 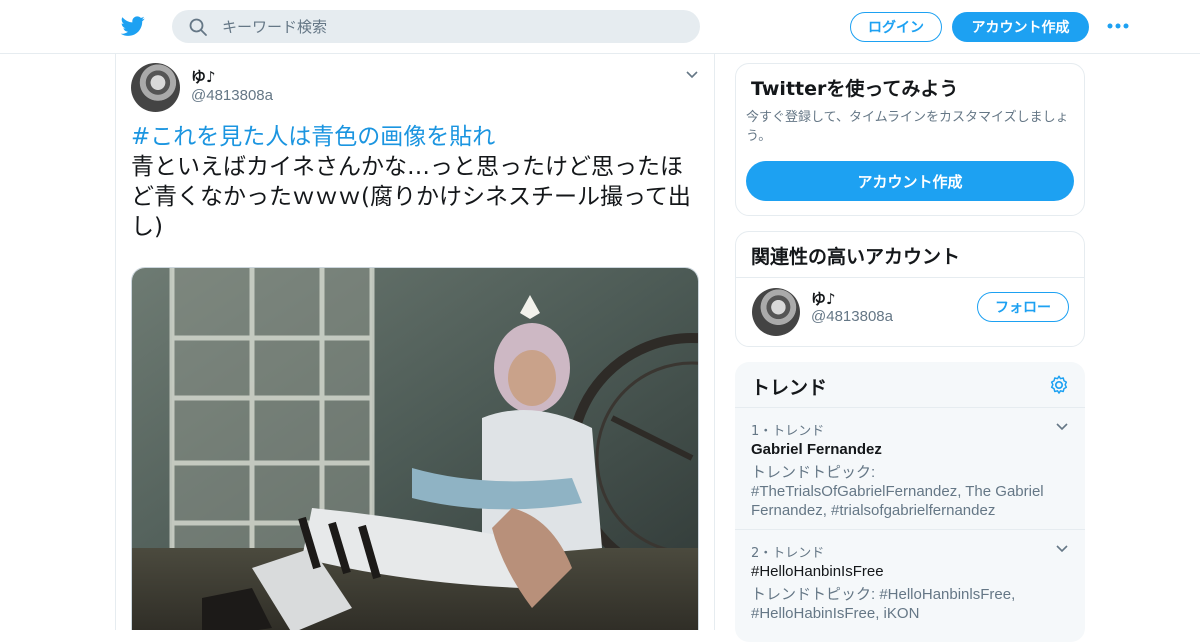 What do you see at coordinates (816, 449) in the screenshot?
I see `trend-name: Gabriel Fernandez` at bounding box center [816, 449].